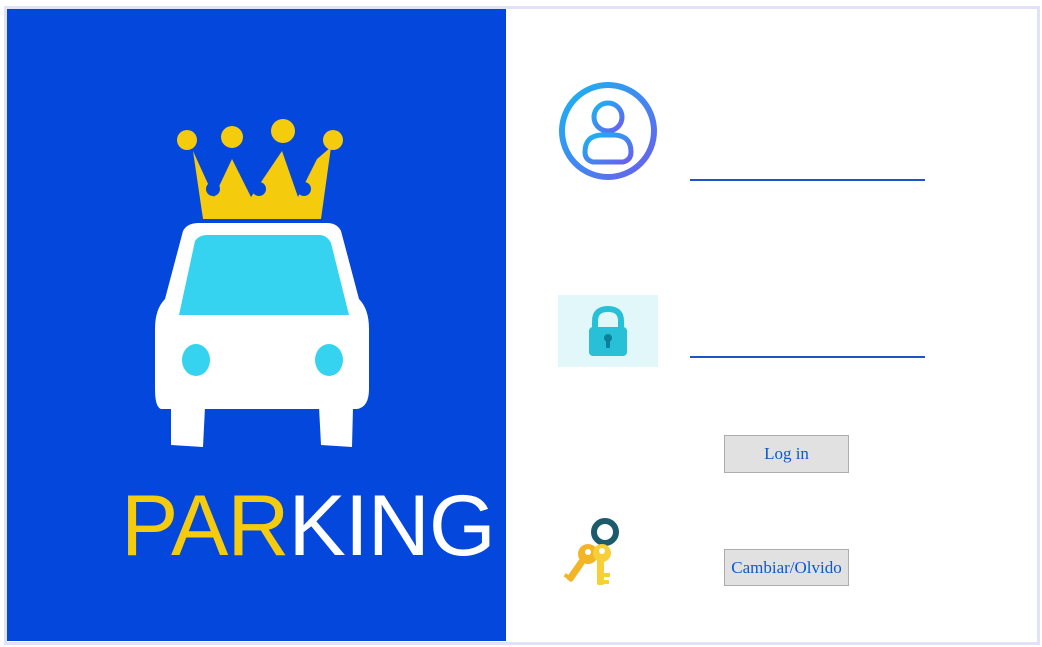  I want to click on brand-title-part2: KING, so click(391, 526).